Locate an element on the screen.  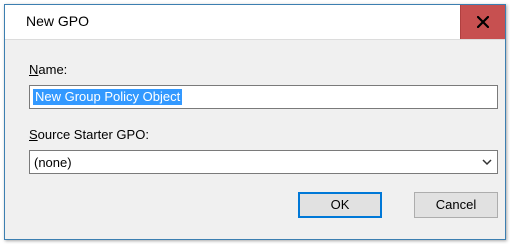
name-field-selected-text: New Group Policy Object is located at coordinates (108, 97).